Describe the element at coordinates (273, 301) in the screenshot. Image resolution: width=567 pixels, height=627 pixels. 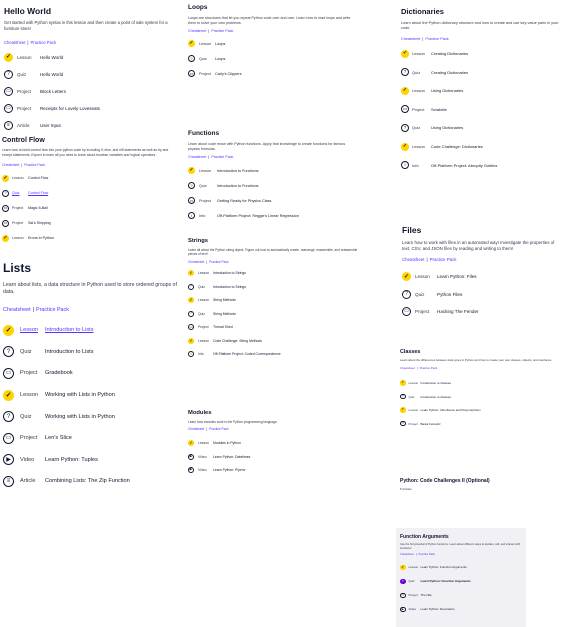
I see `list-item: ✓ Lesson String Methods` at that location.